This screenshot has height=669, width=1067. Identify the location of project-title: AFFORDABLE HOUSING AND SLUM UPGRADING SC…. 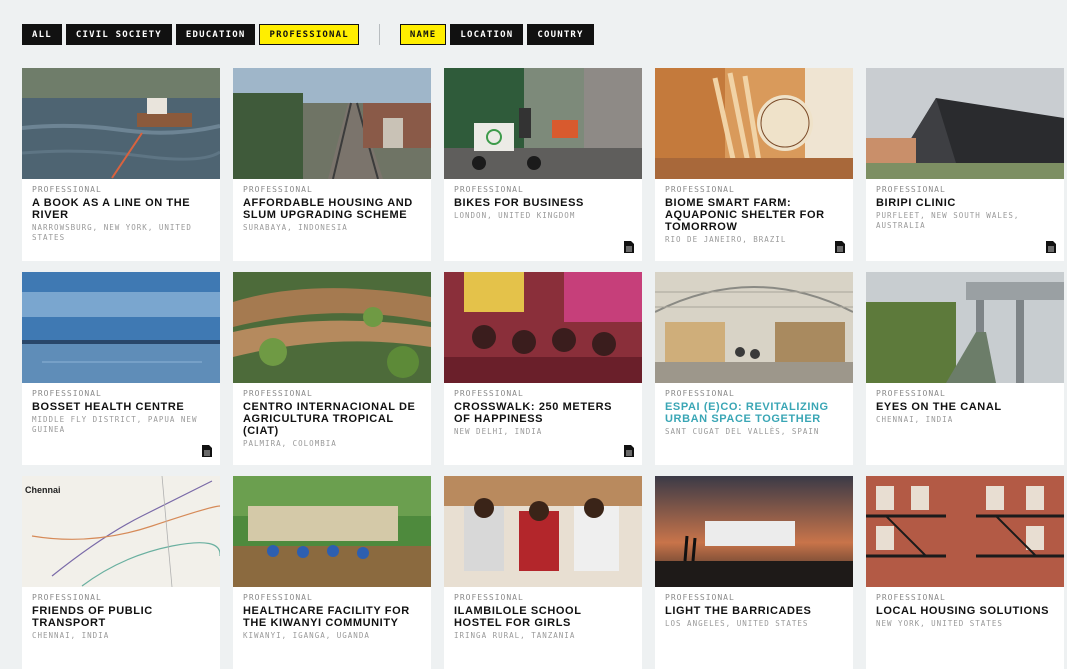
(332, 209).